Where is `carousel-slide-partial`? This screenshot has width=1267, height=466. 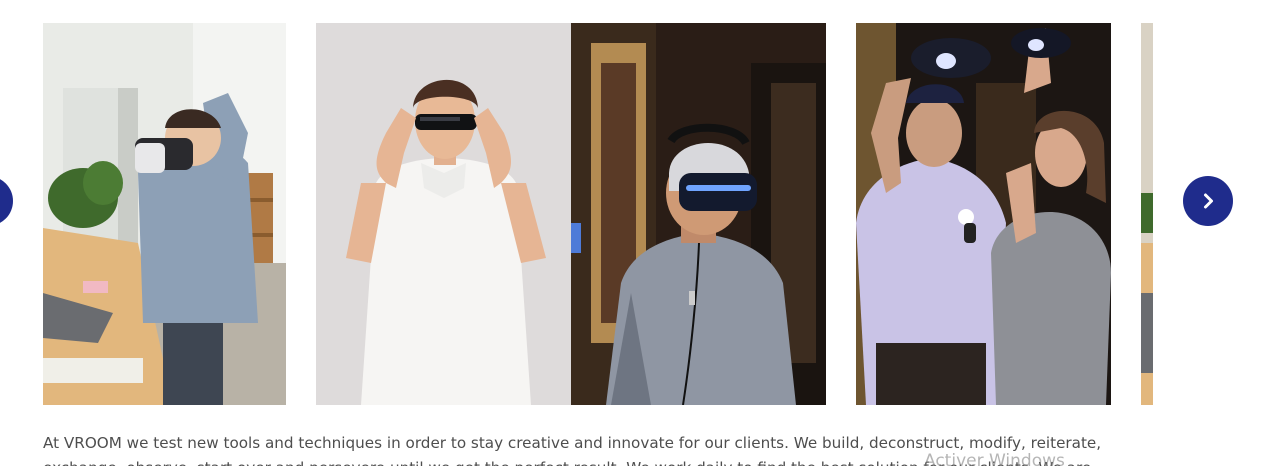
carousel-slide-partial is located at coordinates (1147, 214).